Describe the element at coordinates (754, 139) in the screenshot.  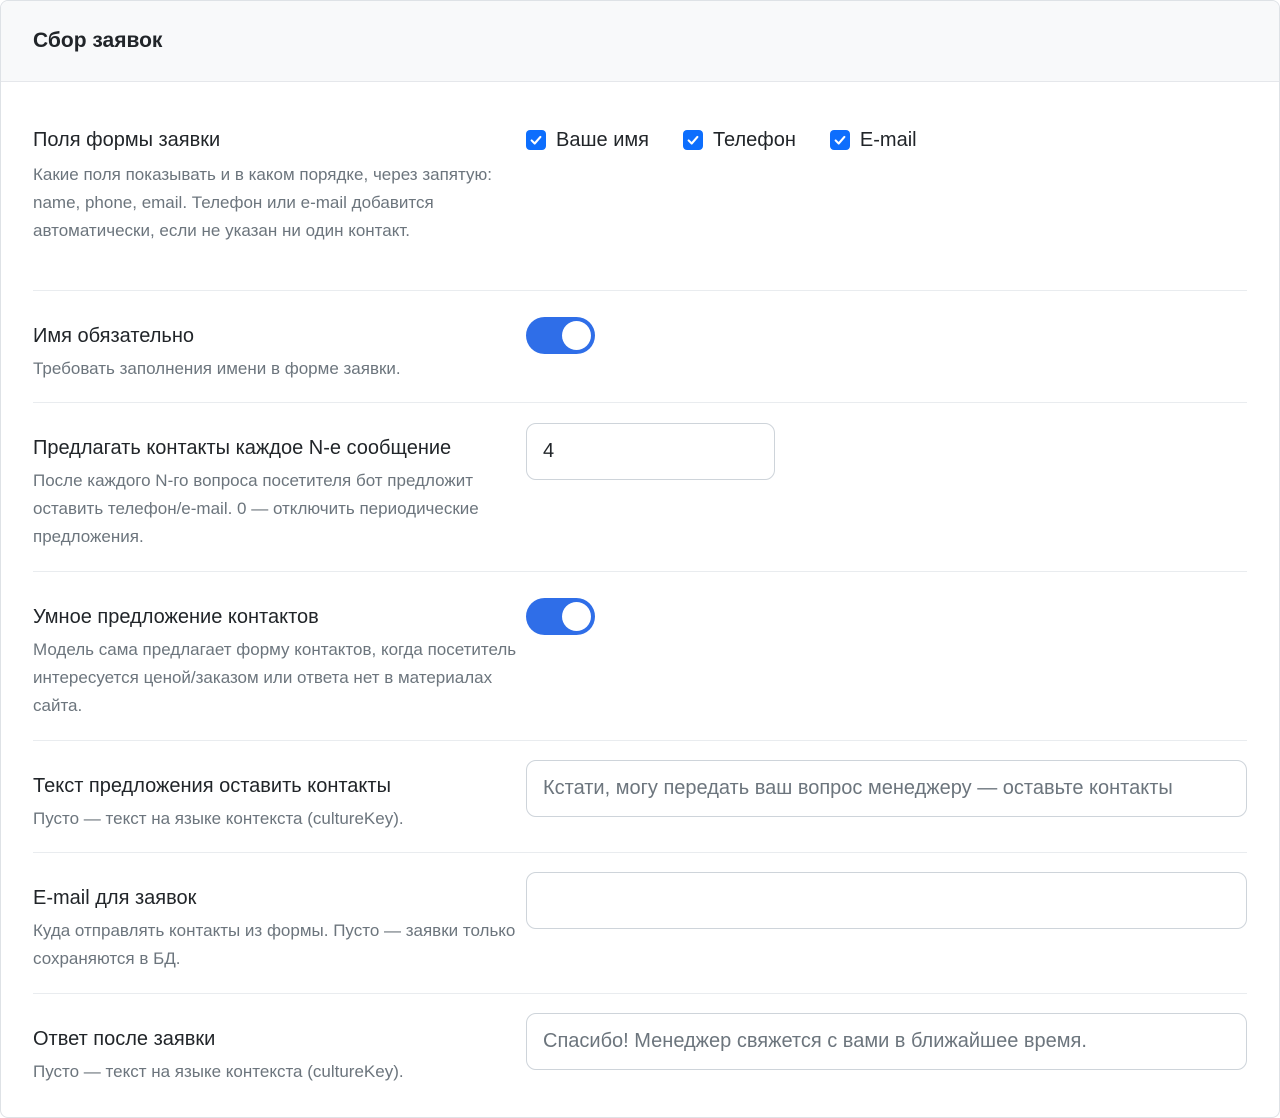
I see `checkbox-phone-label: Телефон` at that location.